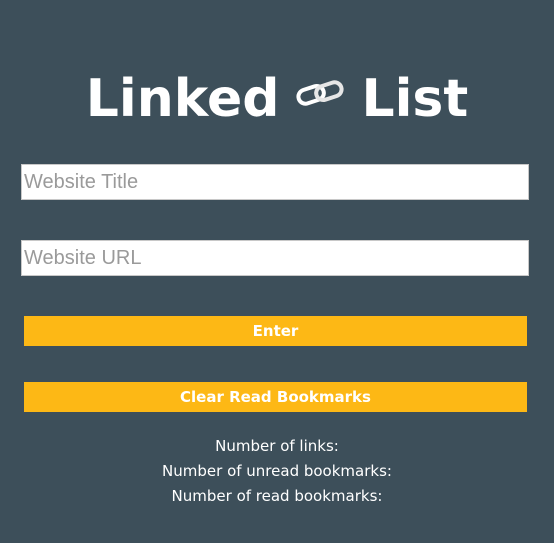  I want to click on enter-button: Enter, so click(275, 331).